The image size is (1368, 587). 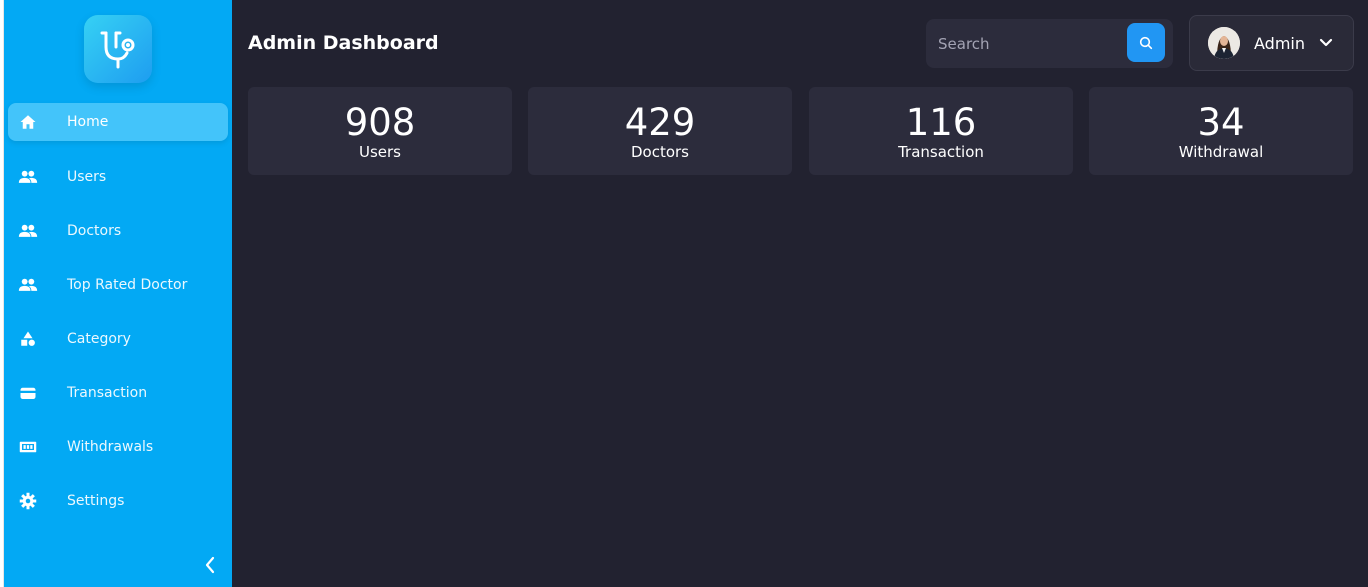 I want to click on sidebar-item-label: Withdrawals, so click(x=110, y=447).